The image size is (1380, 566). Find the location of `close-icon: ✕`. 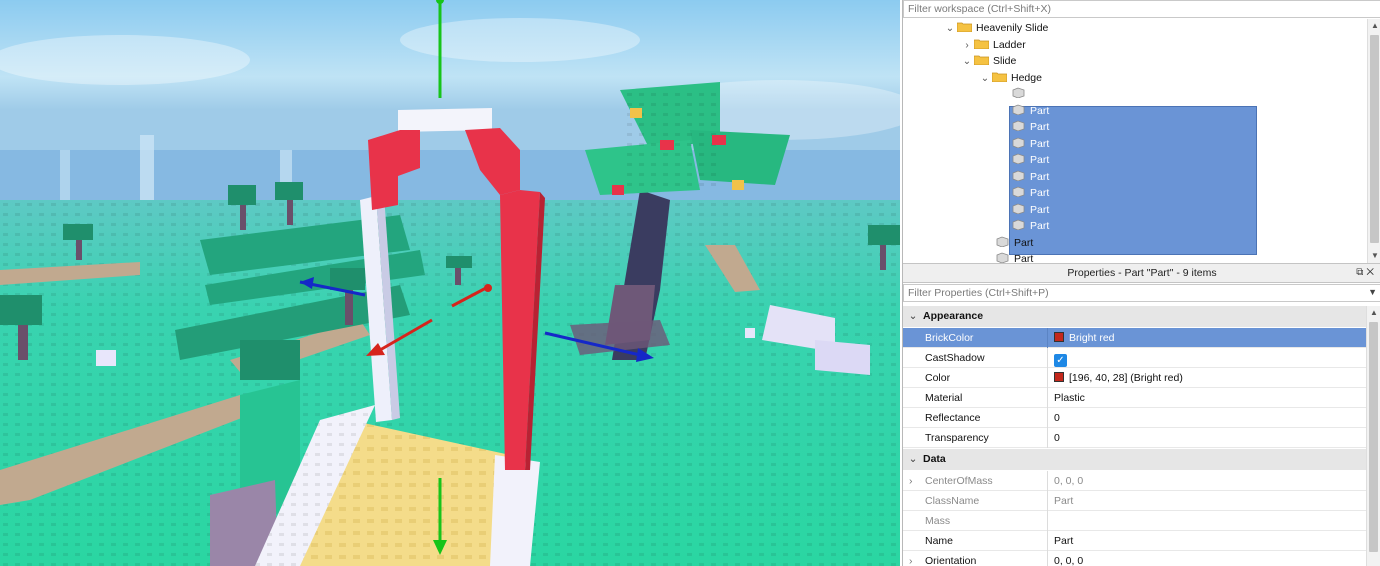

close-icon: ✕ is located at coordinates (1371, 272).